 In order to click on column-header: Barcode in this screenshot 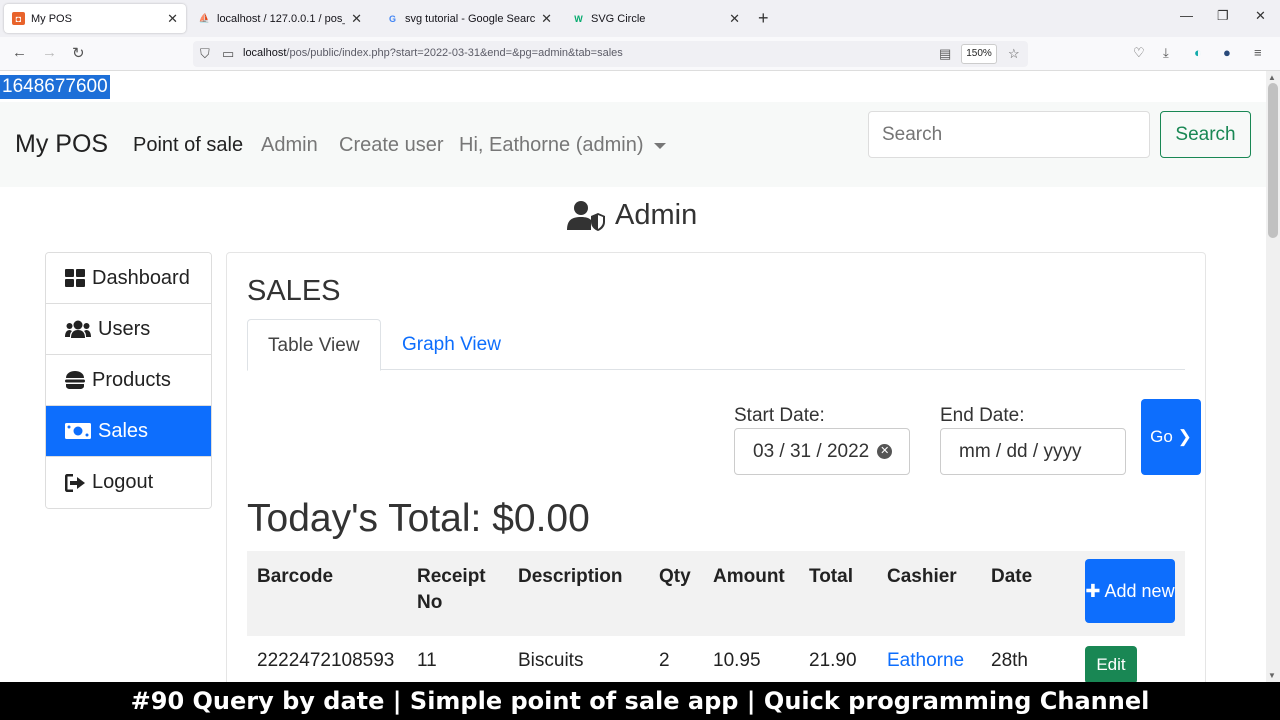, I will do `click(295, 576)`.